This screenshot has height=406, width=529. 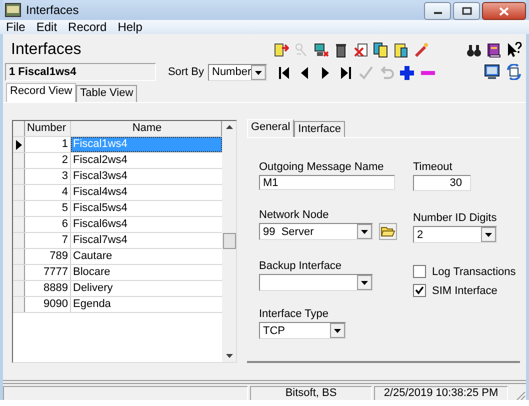 I want to click on view-tab: Table View, so click(x=107, y=93).